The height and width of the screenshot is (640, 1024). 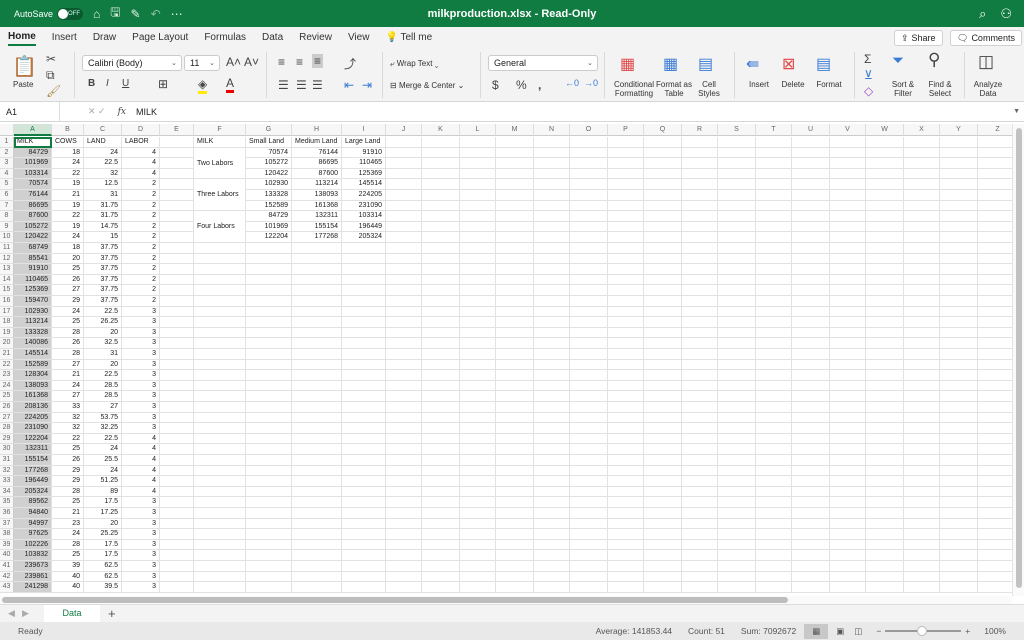 I want to click on cell: 2, so click(x=141, y=206).